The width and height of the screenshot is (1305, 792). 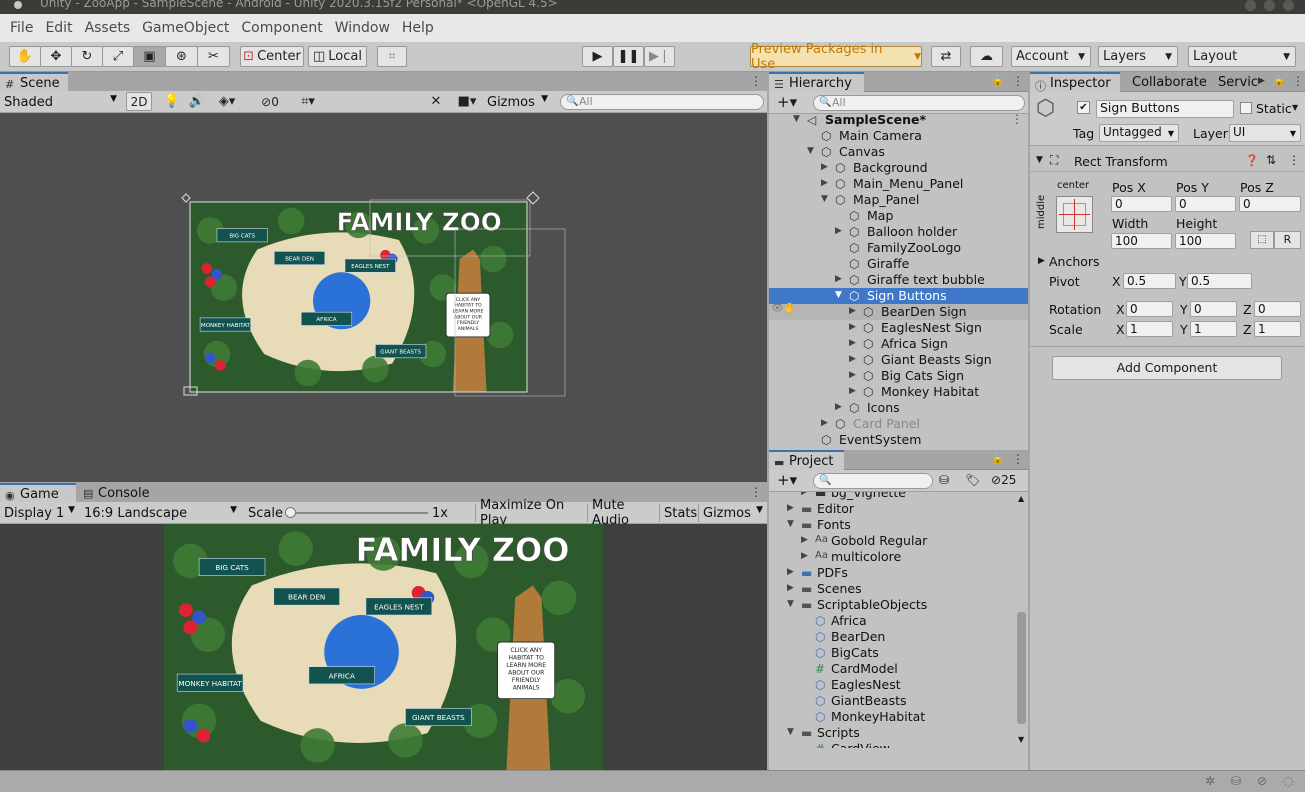 What do you see at coordinates (108, 28) in the screenshot?
I see `menu-assets: Assets` at bounding box center [108, 28].